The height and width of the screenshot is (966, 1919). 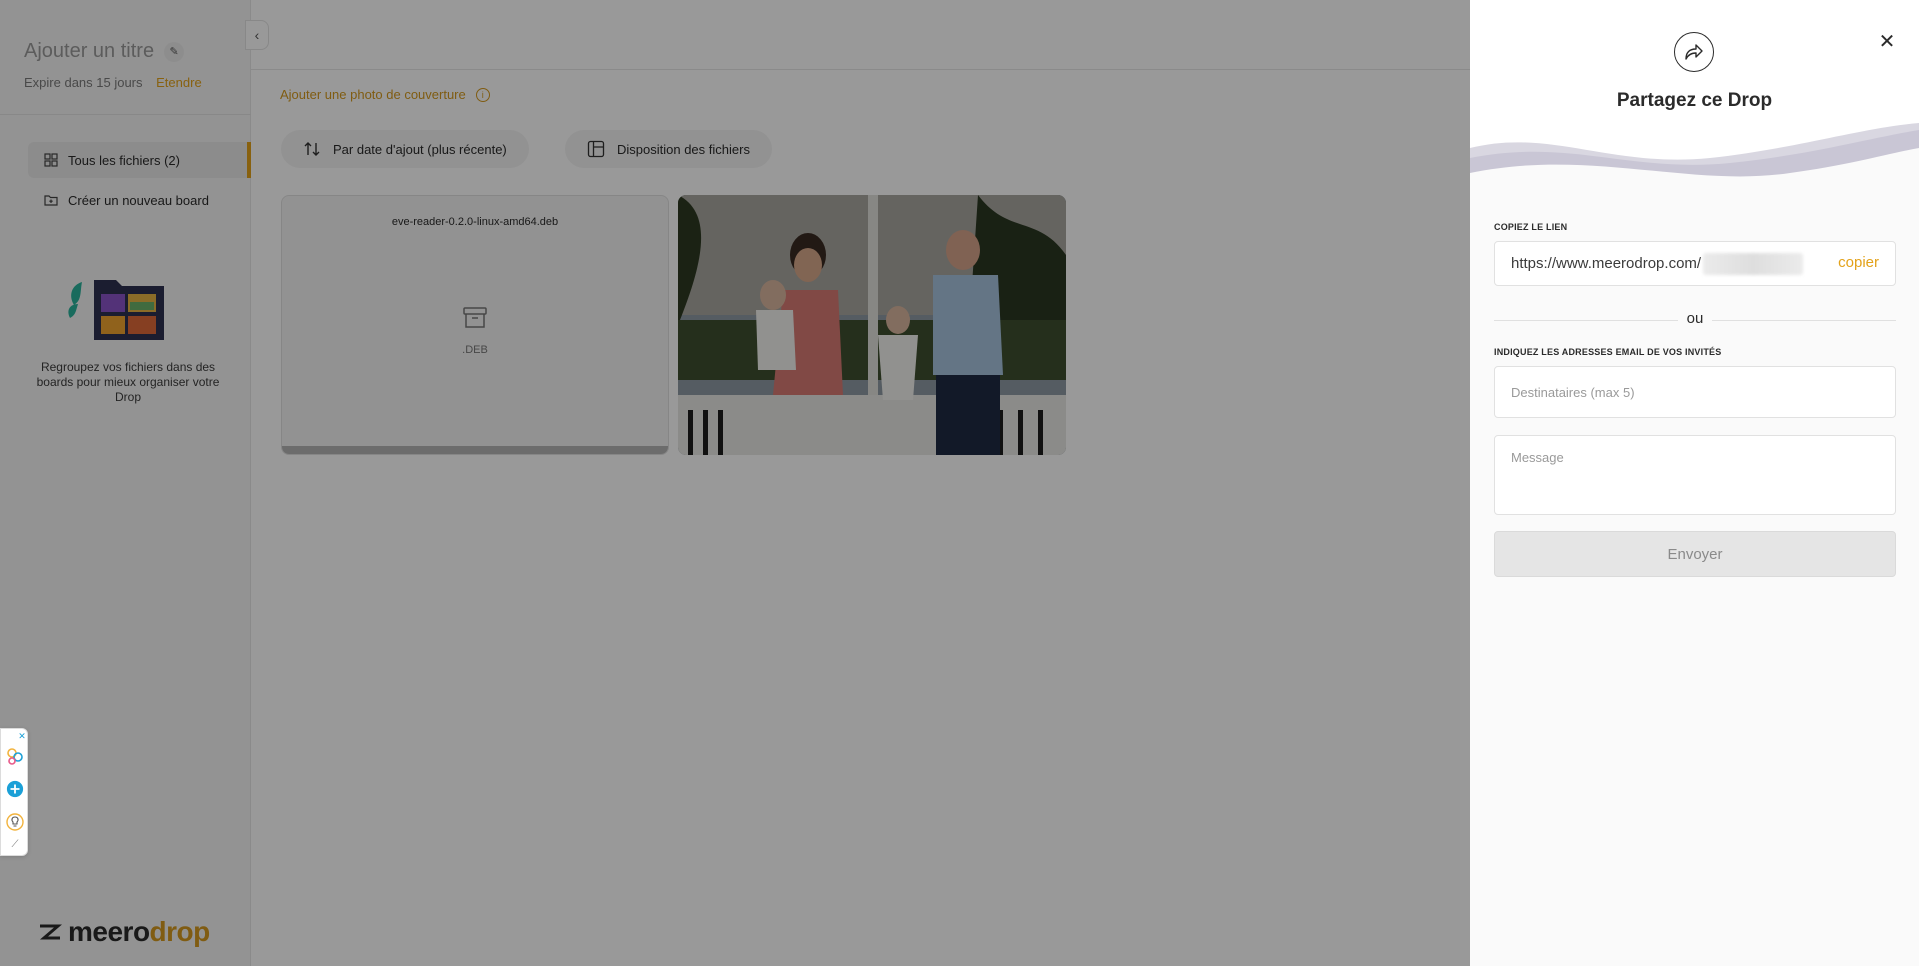 What do you see at coordinates (15, 822) in the screenshot?
I see `lightbulb-icon` at bounding box center [15, 822].